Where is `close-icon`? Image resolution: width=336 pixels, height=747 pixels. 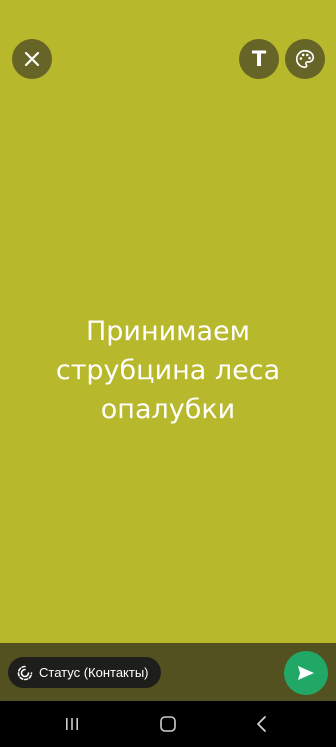
close-icon is located at coordinates (32, 59).